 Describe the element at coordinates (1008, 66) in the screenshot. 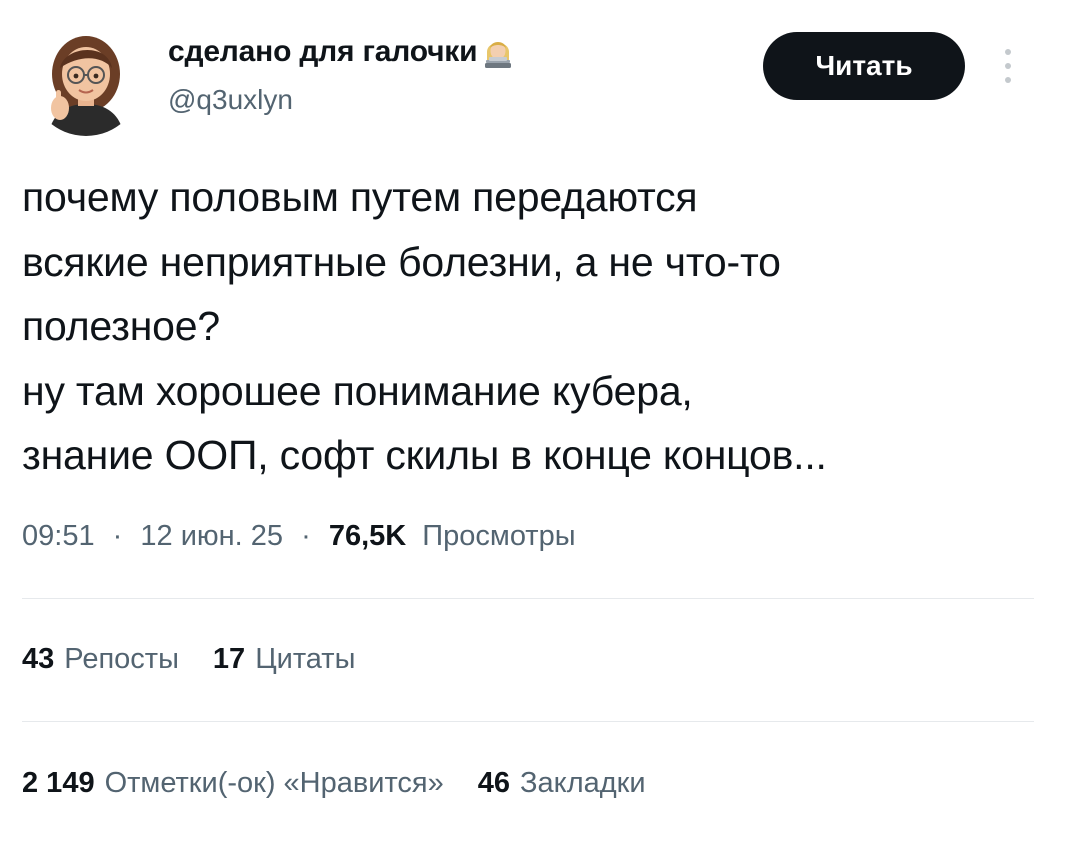

I see `more-vertical-icon` at that location.